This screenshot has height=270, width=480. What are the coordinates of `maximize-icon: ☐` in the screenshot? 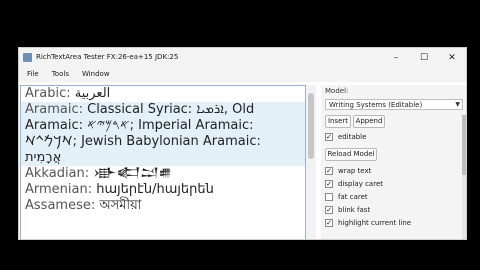 It's located at (424, 58).